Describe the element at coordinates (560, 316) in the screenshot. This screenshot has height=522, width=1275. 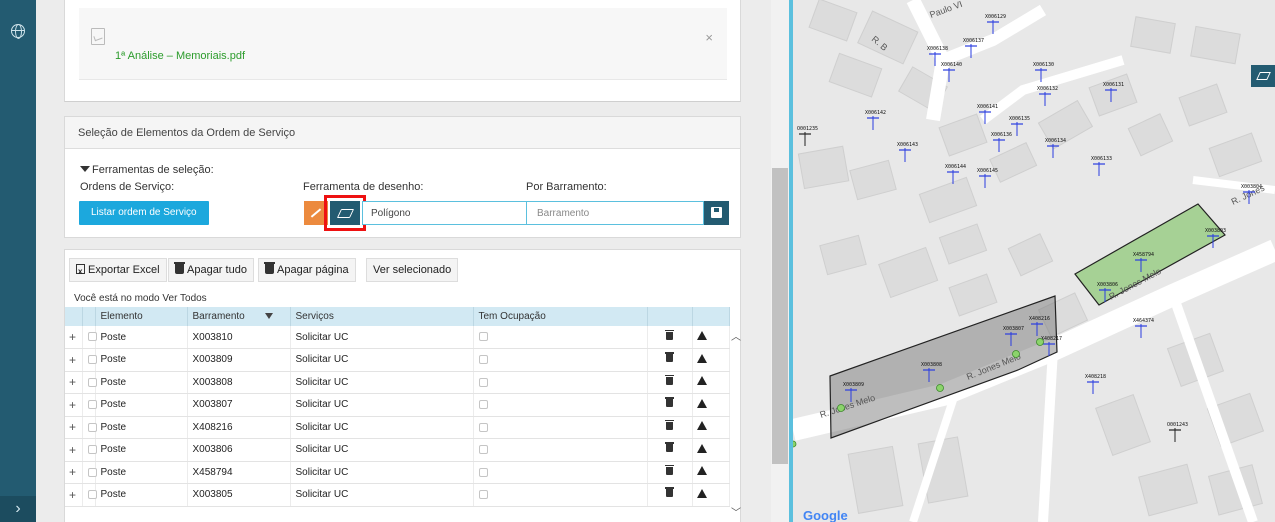
I see `column-header-tem-ocupacao: Tem Ocupação` at that location.